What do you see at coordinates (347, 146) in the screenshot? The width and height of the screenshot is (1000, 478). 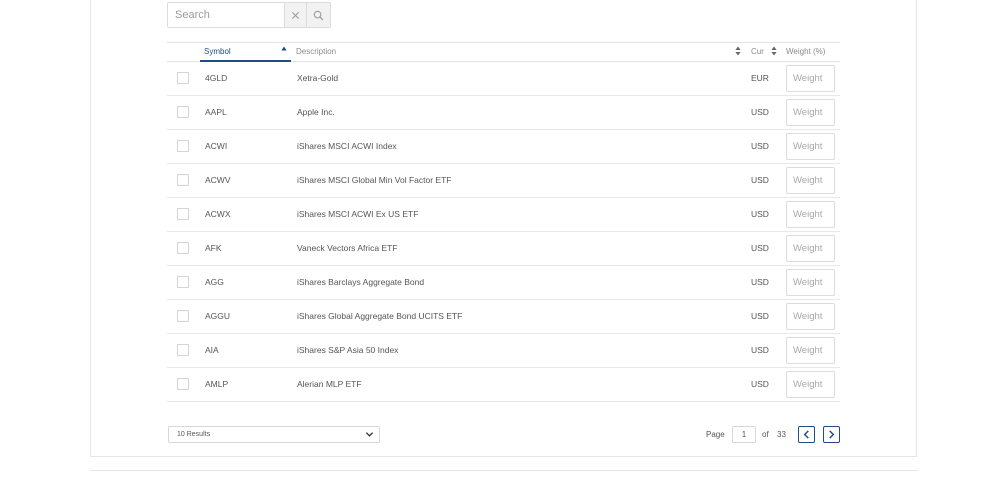 I see `row-description: iShares MSCI ACWI Index` at bounding box center [347, 146].